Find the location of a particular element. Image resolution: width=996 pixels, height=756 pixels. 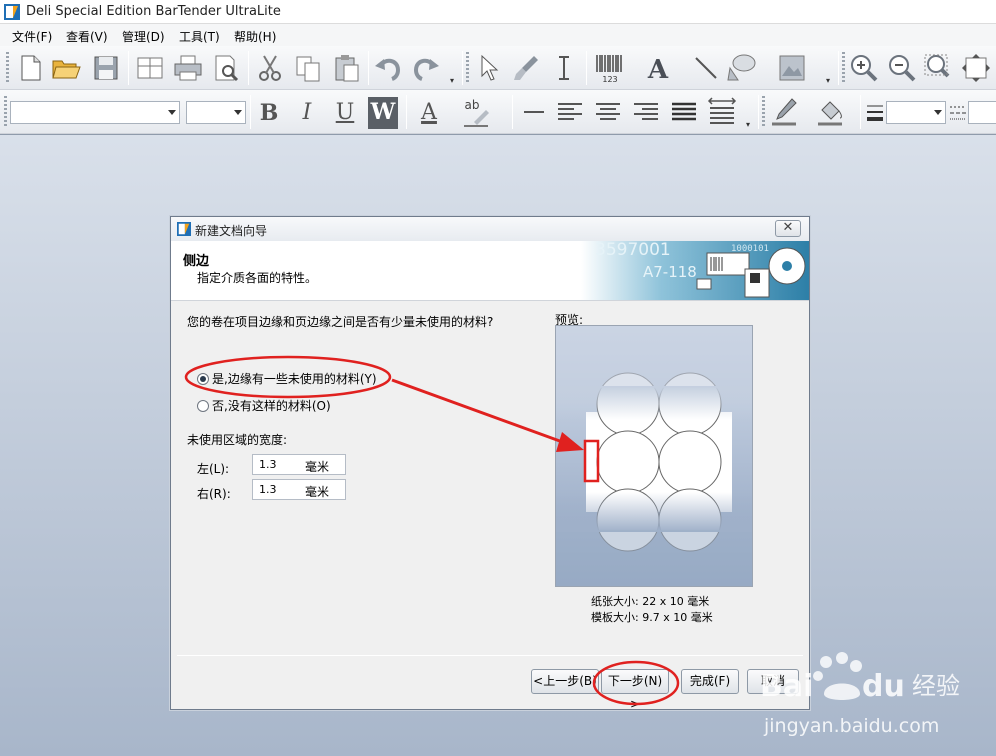

align-right-button is located at coordinates (646, 112).